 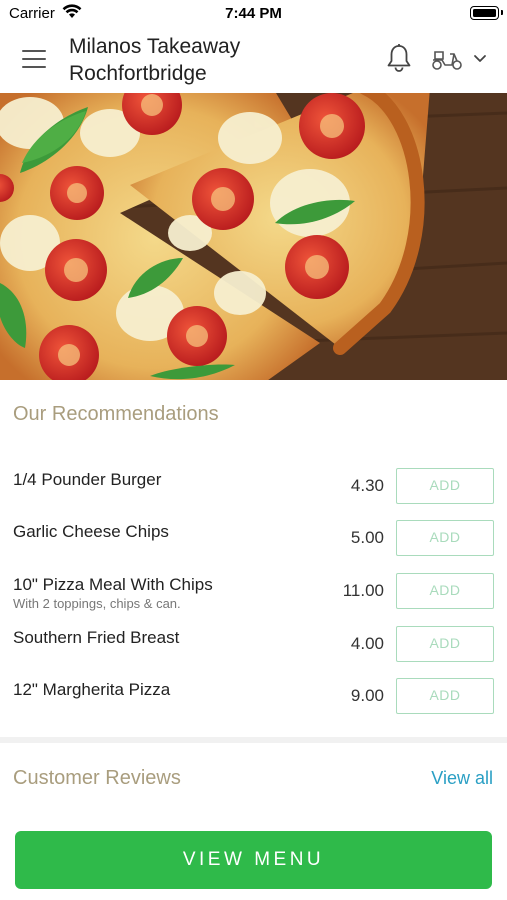 I want to click on list-item: Southern Fried Breast 4.00 ADD, so click(x=253, y=644).